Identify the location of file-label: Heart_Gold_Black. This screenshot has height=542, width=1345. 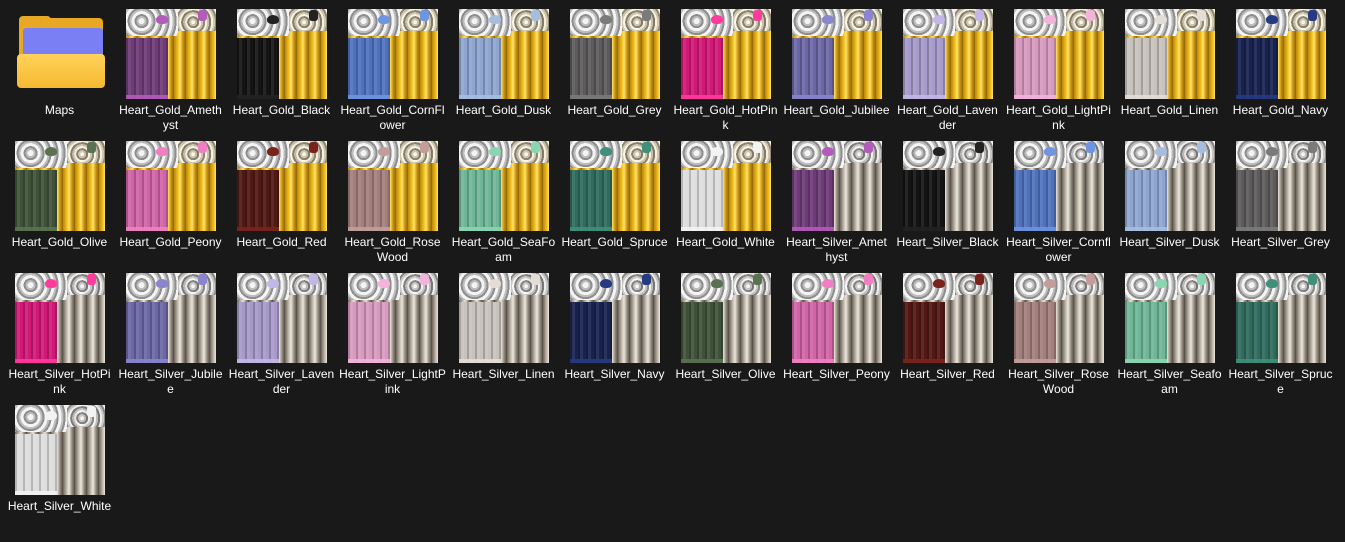
(281, 110).